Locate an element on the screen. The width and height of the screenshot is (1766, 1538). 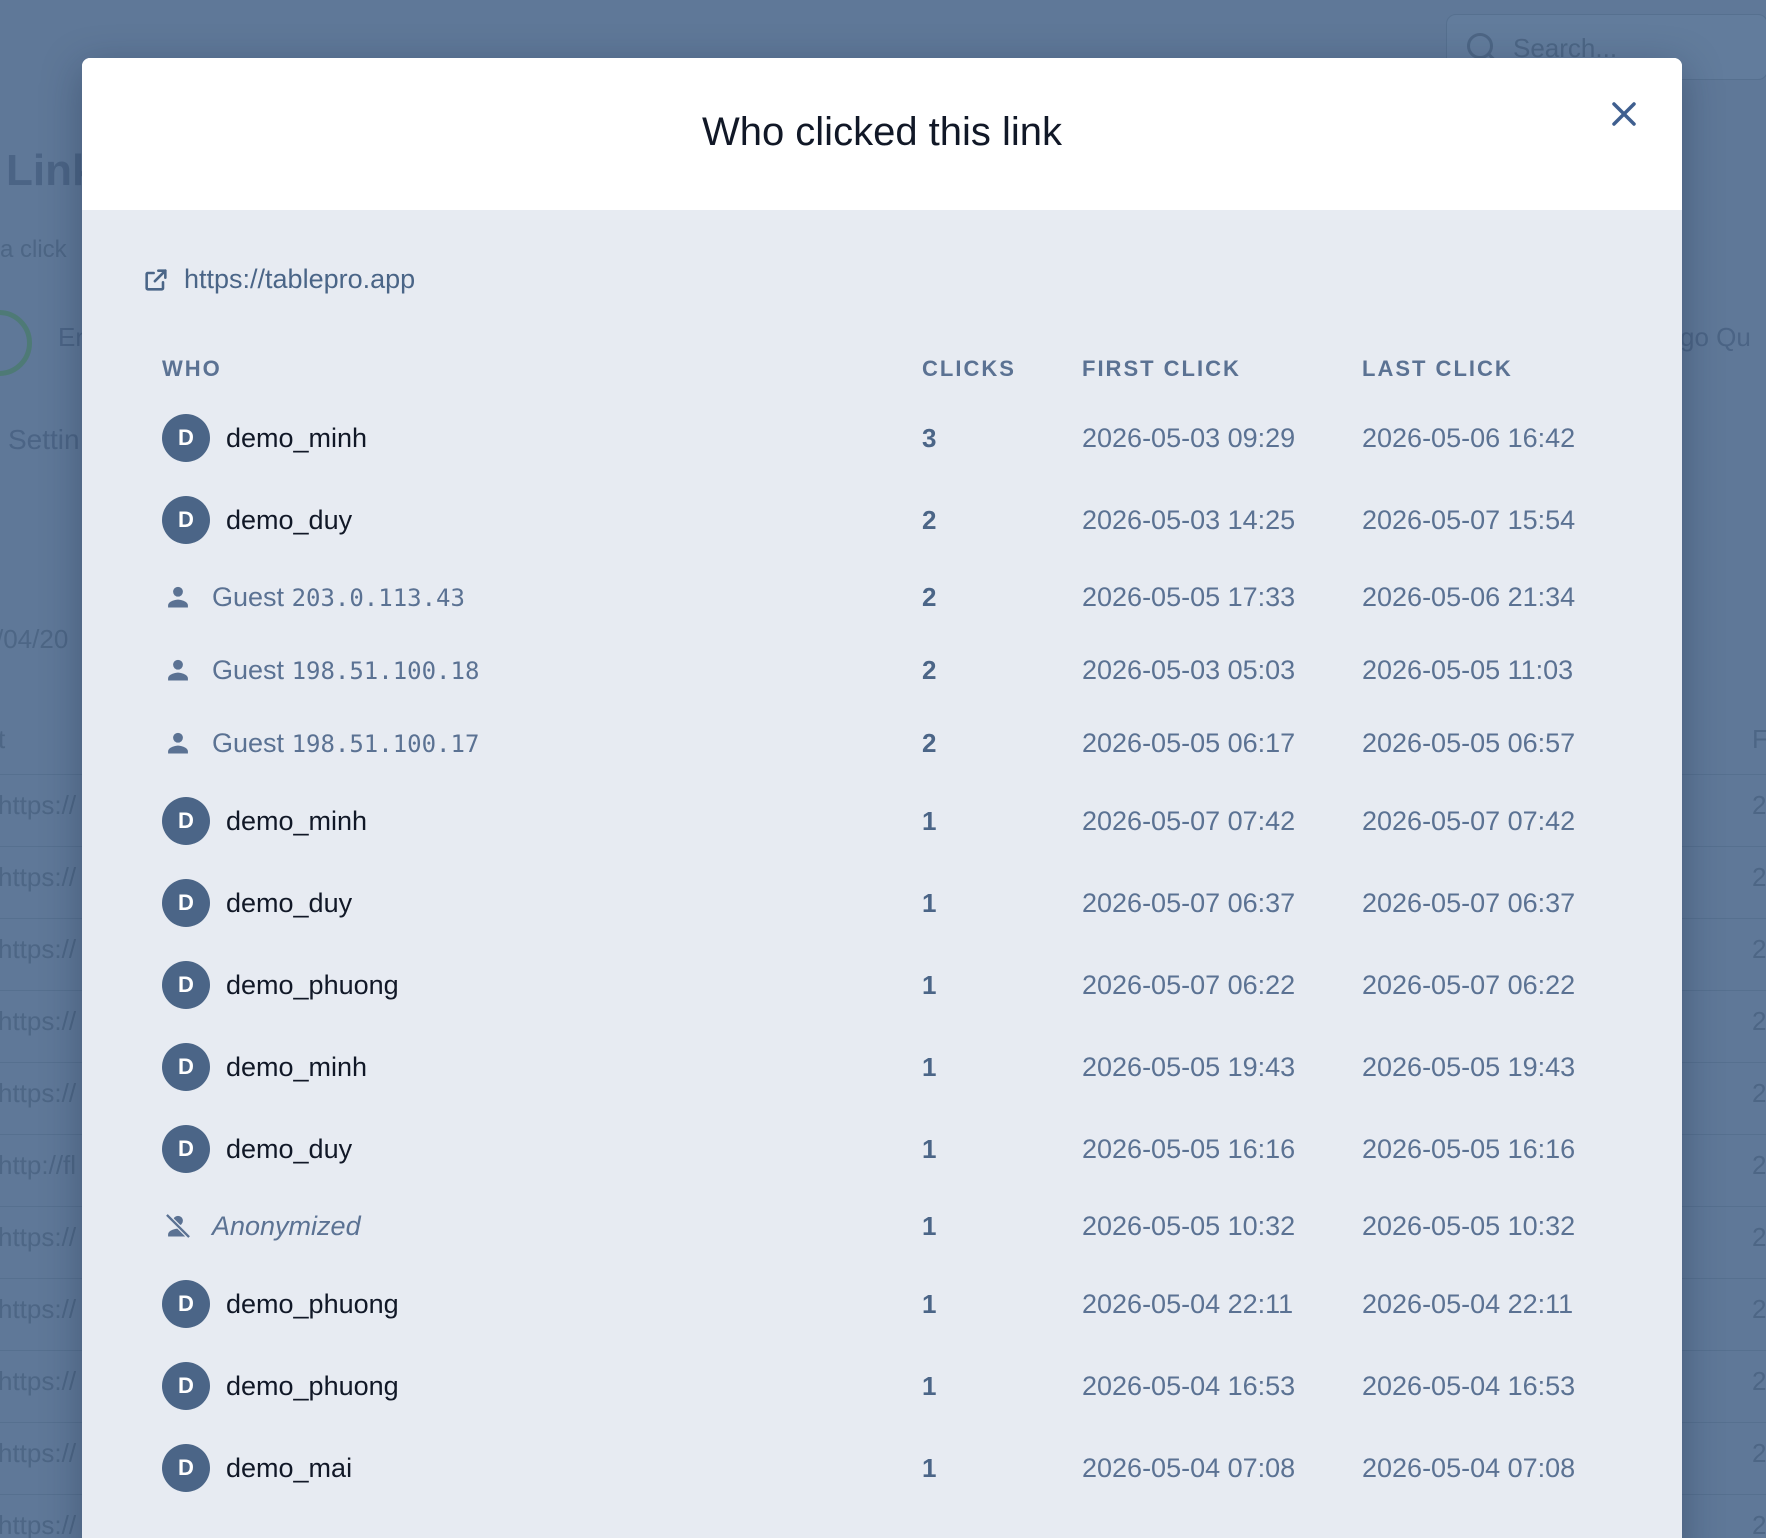
first-click-time: 2026-05-05 17:33 is located at coordinates (1189, 597).